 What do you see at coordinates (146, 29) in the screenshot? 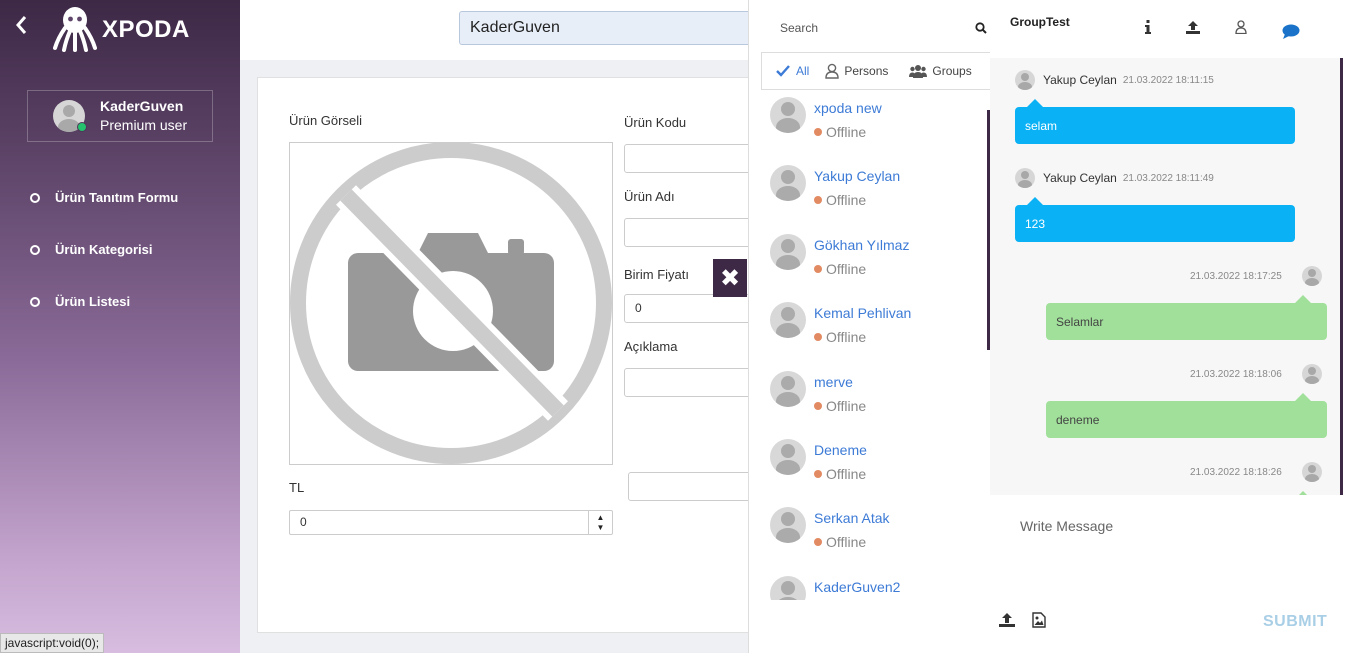
I see `logo-text: XPODA` at bounding box center [146, 29].